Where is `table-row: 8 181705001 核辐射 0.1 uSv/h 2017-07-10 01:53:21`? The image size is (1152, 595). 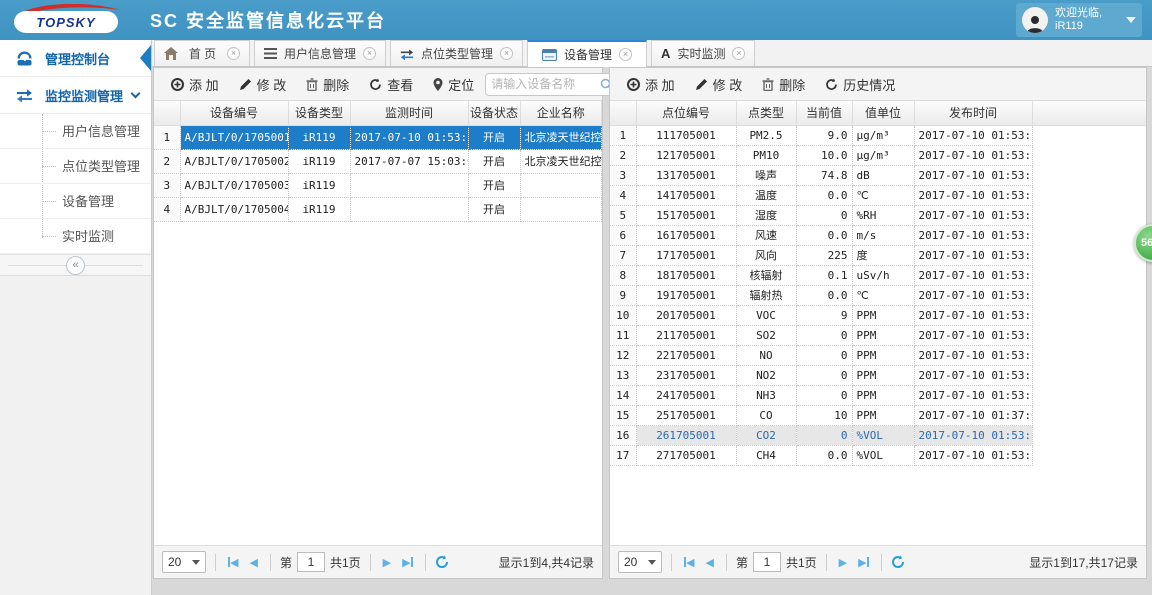 table-row: 8 181705001 核辐射 0.1 uSv/h 2017-07-10 01:53:21 is located at coordinates (878, 275).